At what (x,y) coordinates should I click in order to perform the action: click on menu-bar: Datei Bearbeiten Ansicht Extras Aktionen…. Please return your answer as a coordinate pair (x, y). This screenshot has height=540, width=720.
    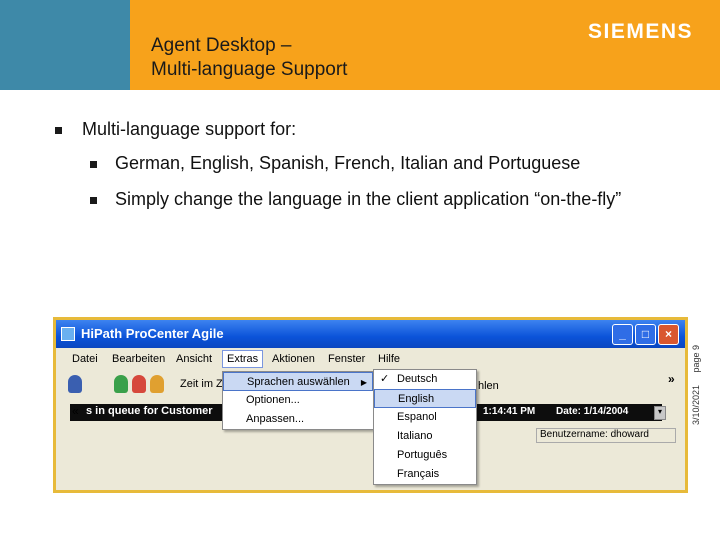
    Looking at the image, I should click on (370, 360).